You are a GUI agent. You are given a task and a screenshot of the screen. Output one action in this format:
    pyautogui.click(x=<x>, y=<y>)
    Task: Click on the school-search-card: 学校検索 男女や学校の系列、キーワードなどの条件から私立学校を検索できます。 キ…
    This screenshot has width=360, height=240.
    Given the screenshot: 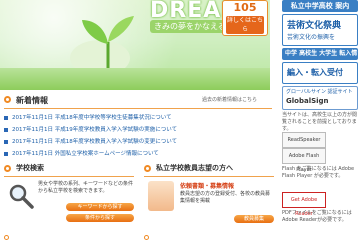 What is the action you would take?
    pyautogui.click(x=70, y=198)
    